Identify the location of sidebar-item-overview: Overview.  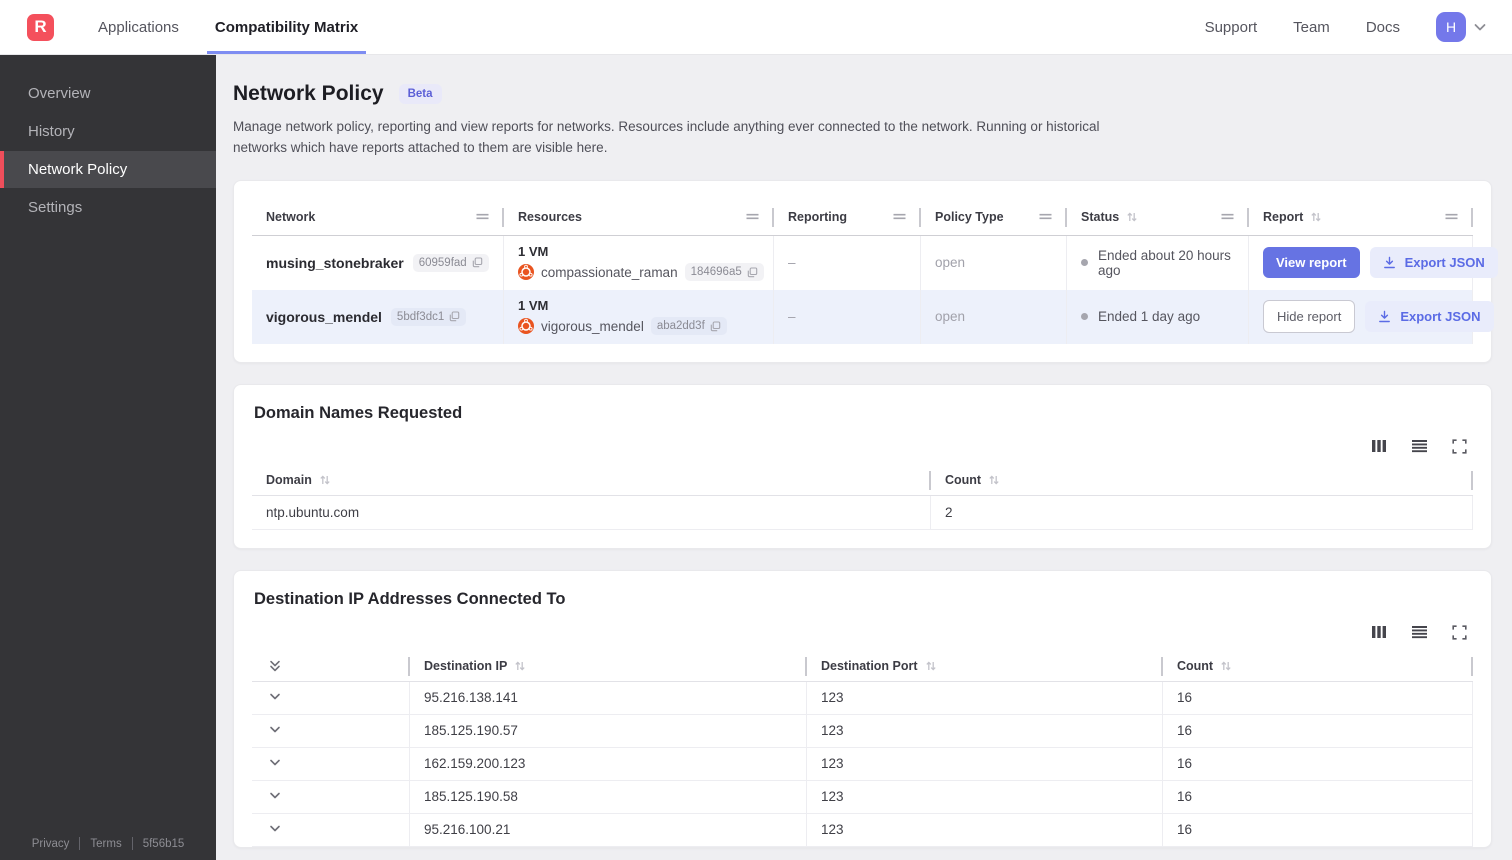
(108, 93).